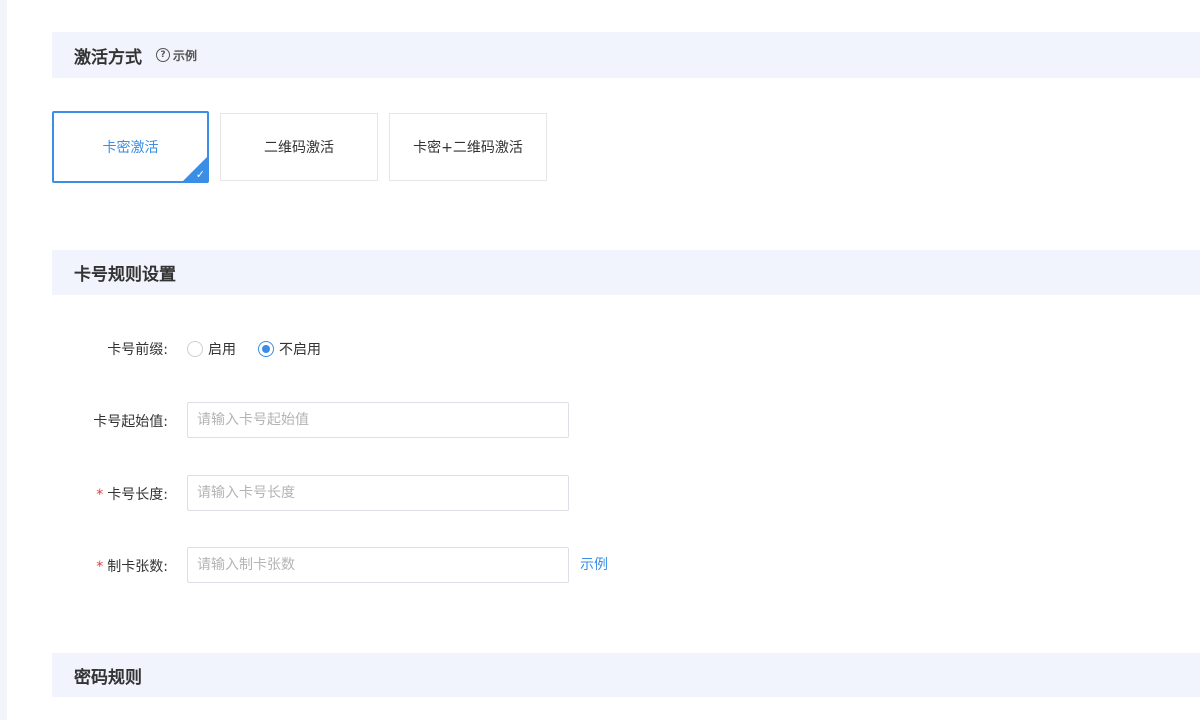  I want to click on start-value-label: 卡号起始值:, so click(130, 422).